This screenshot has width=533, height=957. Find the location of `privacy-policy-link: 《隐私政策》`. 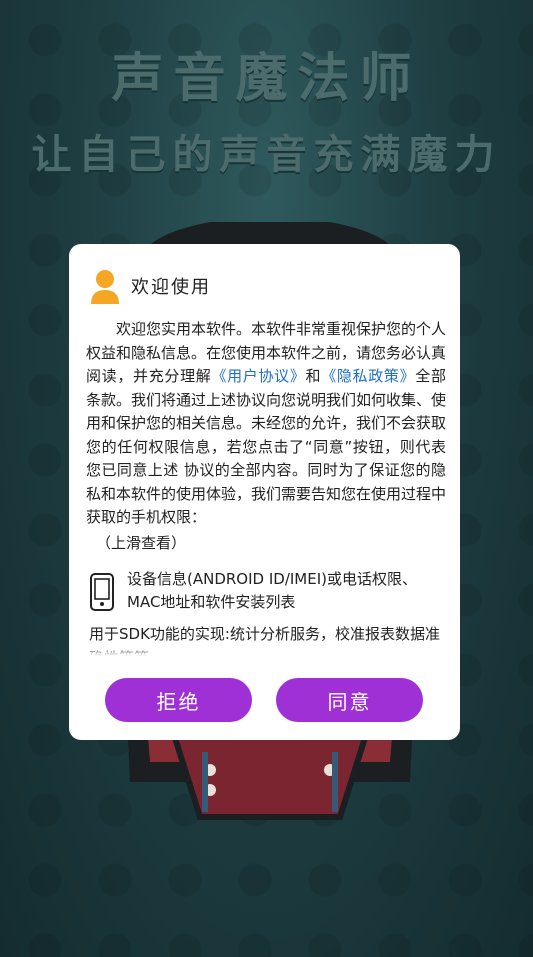

privacy-policy-link: 《隐私政策》 is located at coordinates (368, 376).